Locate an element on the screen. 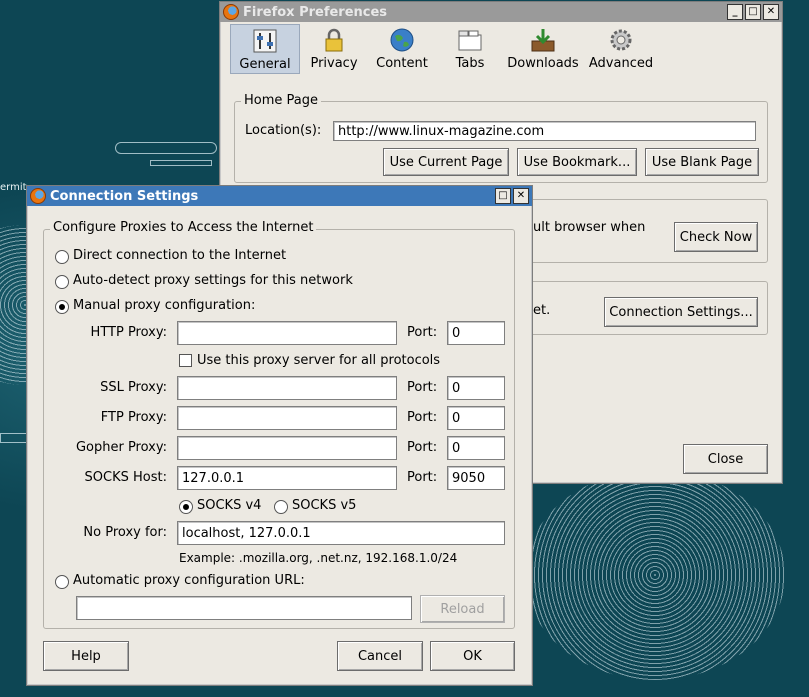  gopher-proxy-label: Gopher Proxy: is located at coordinates (121, 447).